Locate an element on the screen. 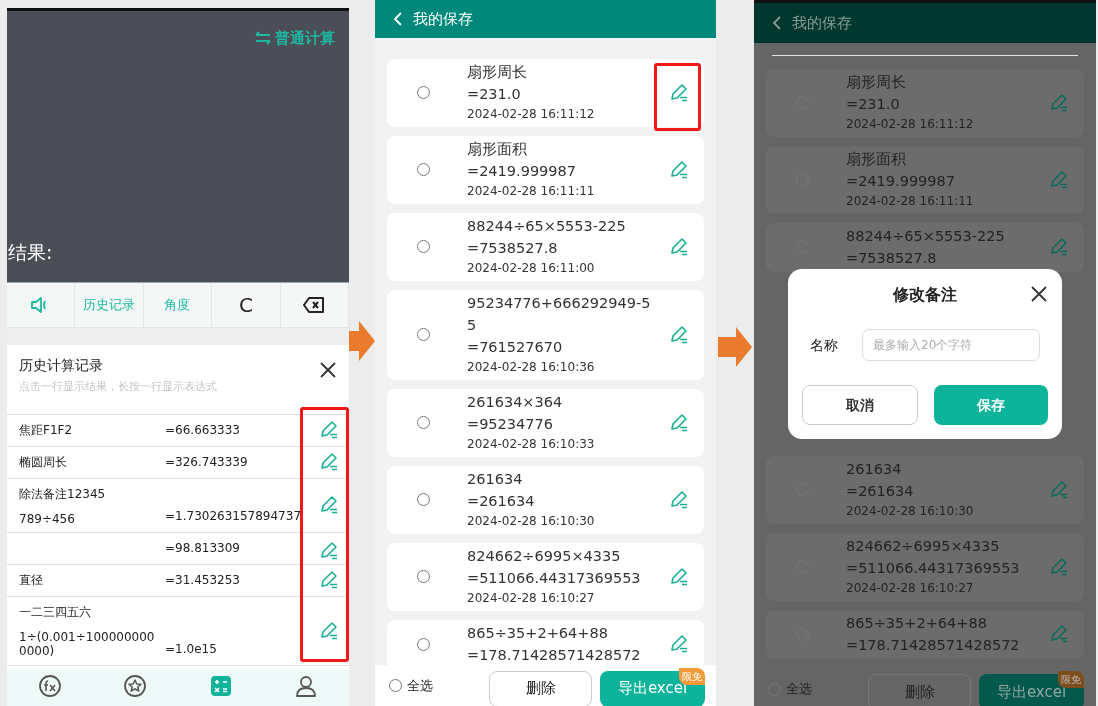 Image resolution: width=1098 pixels, height=706 pixels. history-row: =98.813309 is located at coordinates (178, 548).